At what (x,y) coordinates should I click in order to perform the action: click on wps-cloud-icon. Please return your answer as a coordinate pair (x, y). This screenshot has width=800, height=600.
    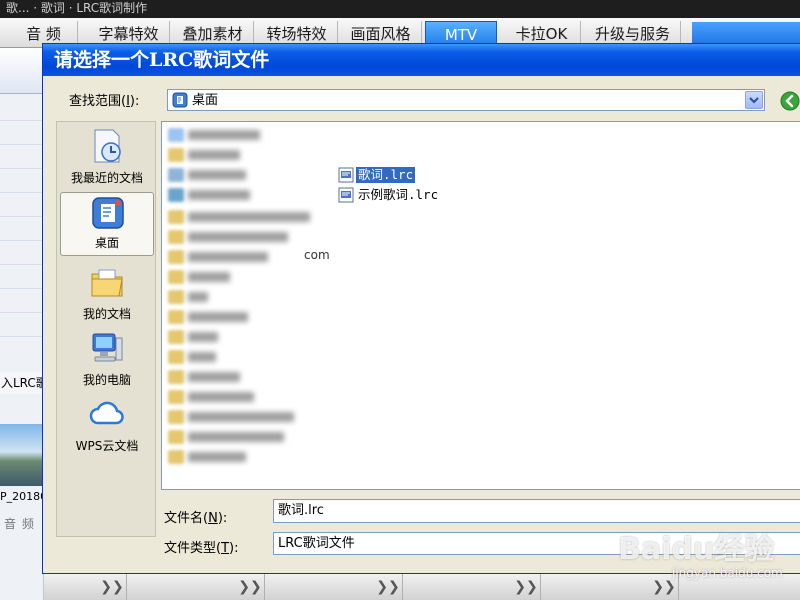
    Looking at the image, I should click on (106, 413).